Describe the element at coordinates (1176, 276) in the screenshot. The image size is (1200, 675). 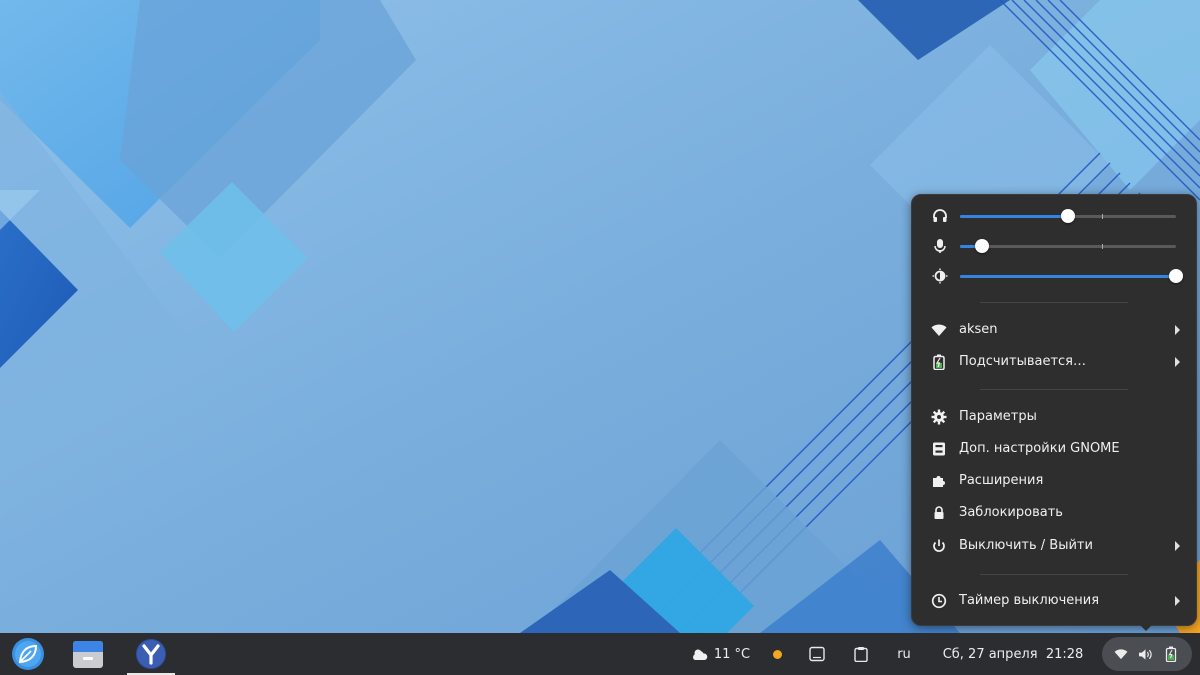
I see `brightness-slider-knob` at that location.